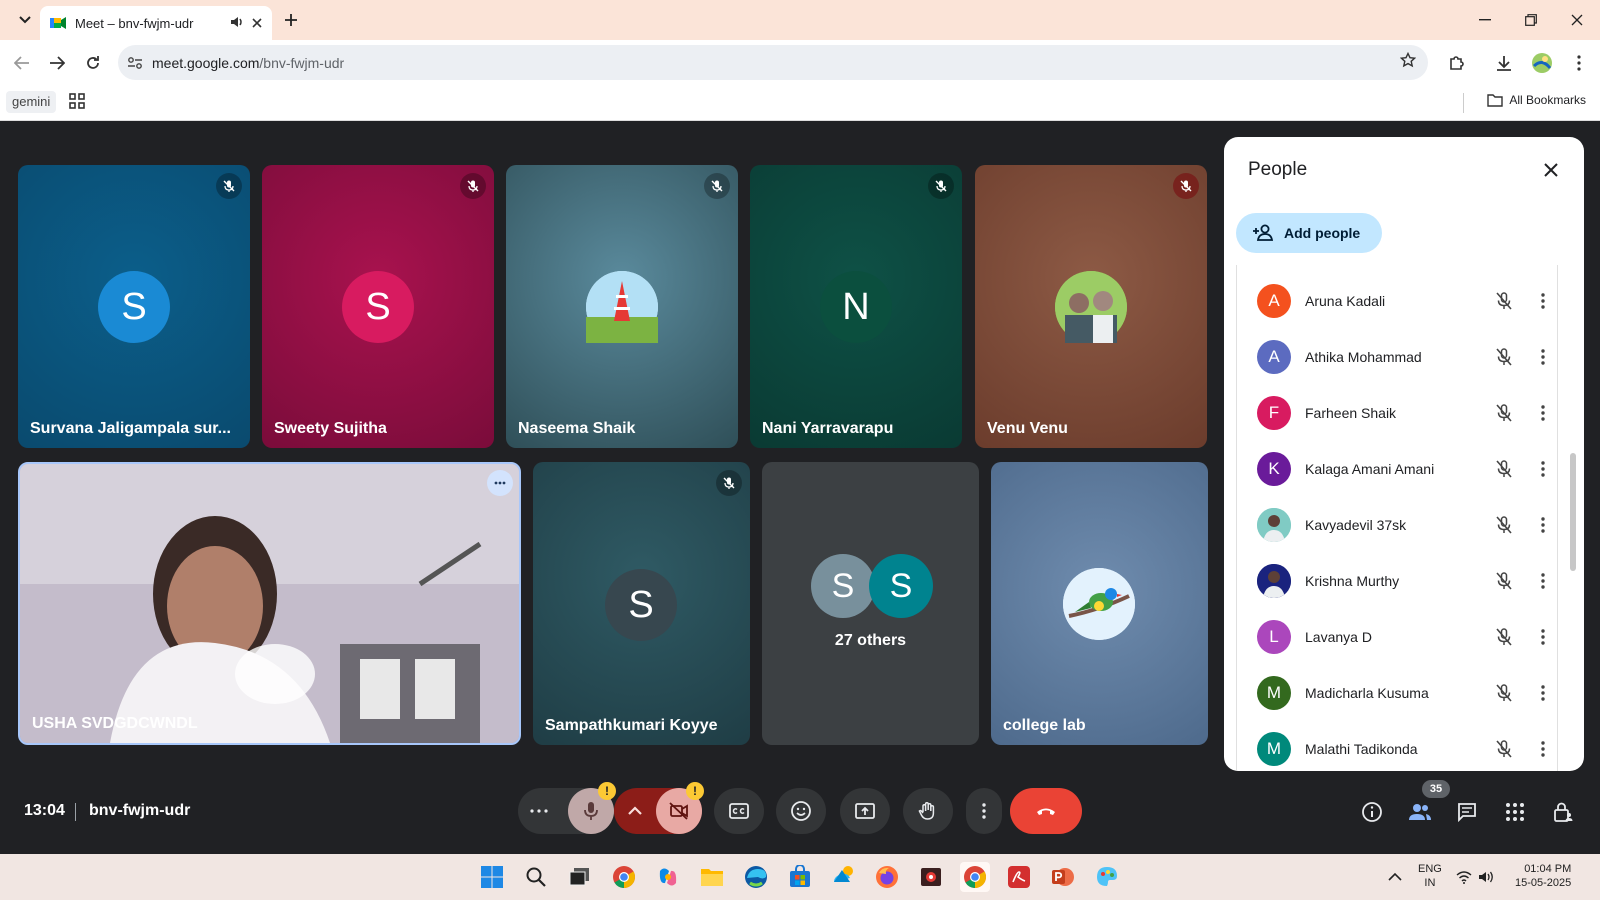 This screenshot has height=900, width=1600. What do you see at coordinates (1573, 512) in the screenshot?
I see `panel-scrollbar` at bounding box center [1573, 512].